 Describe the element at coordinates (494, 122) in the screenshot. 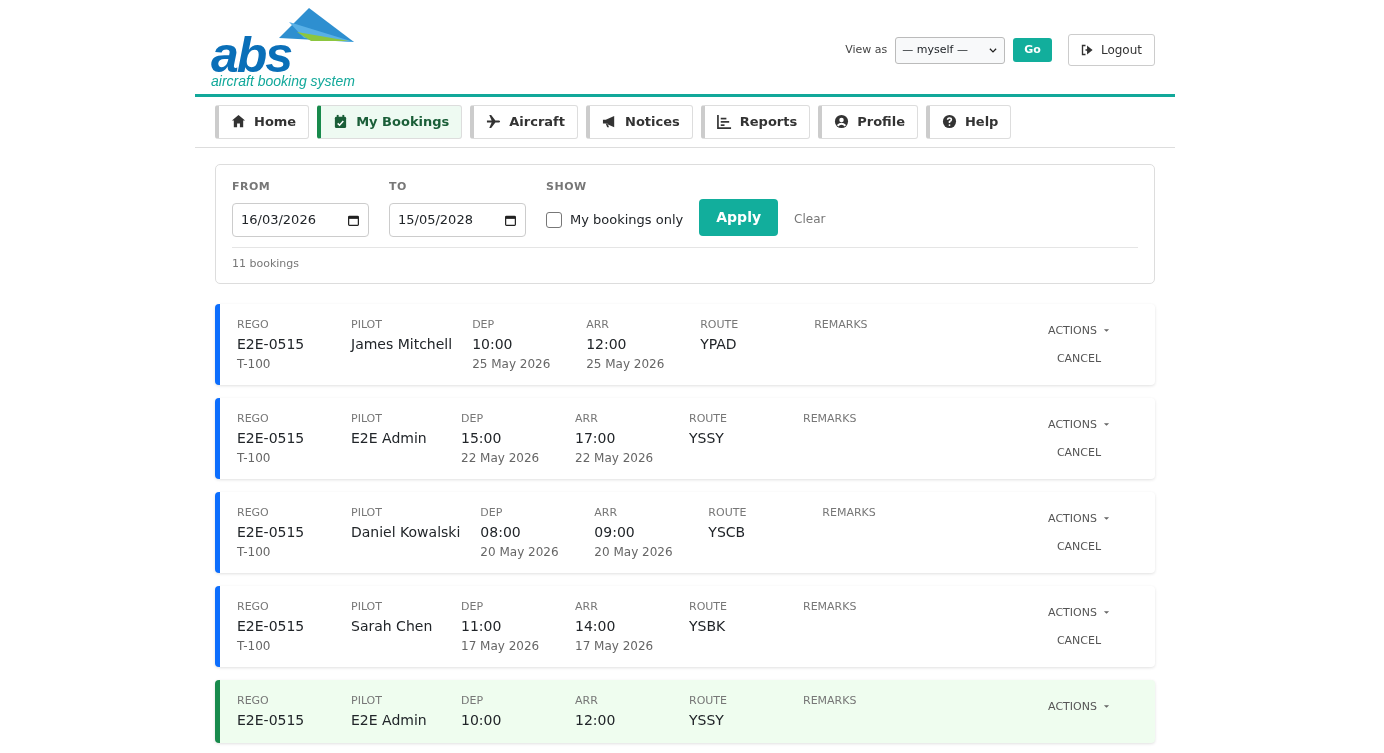

I see `plane-icon` at that location.